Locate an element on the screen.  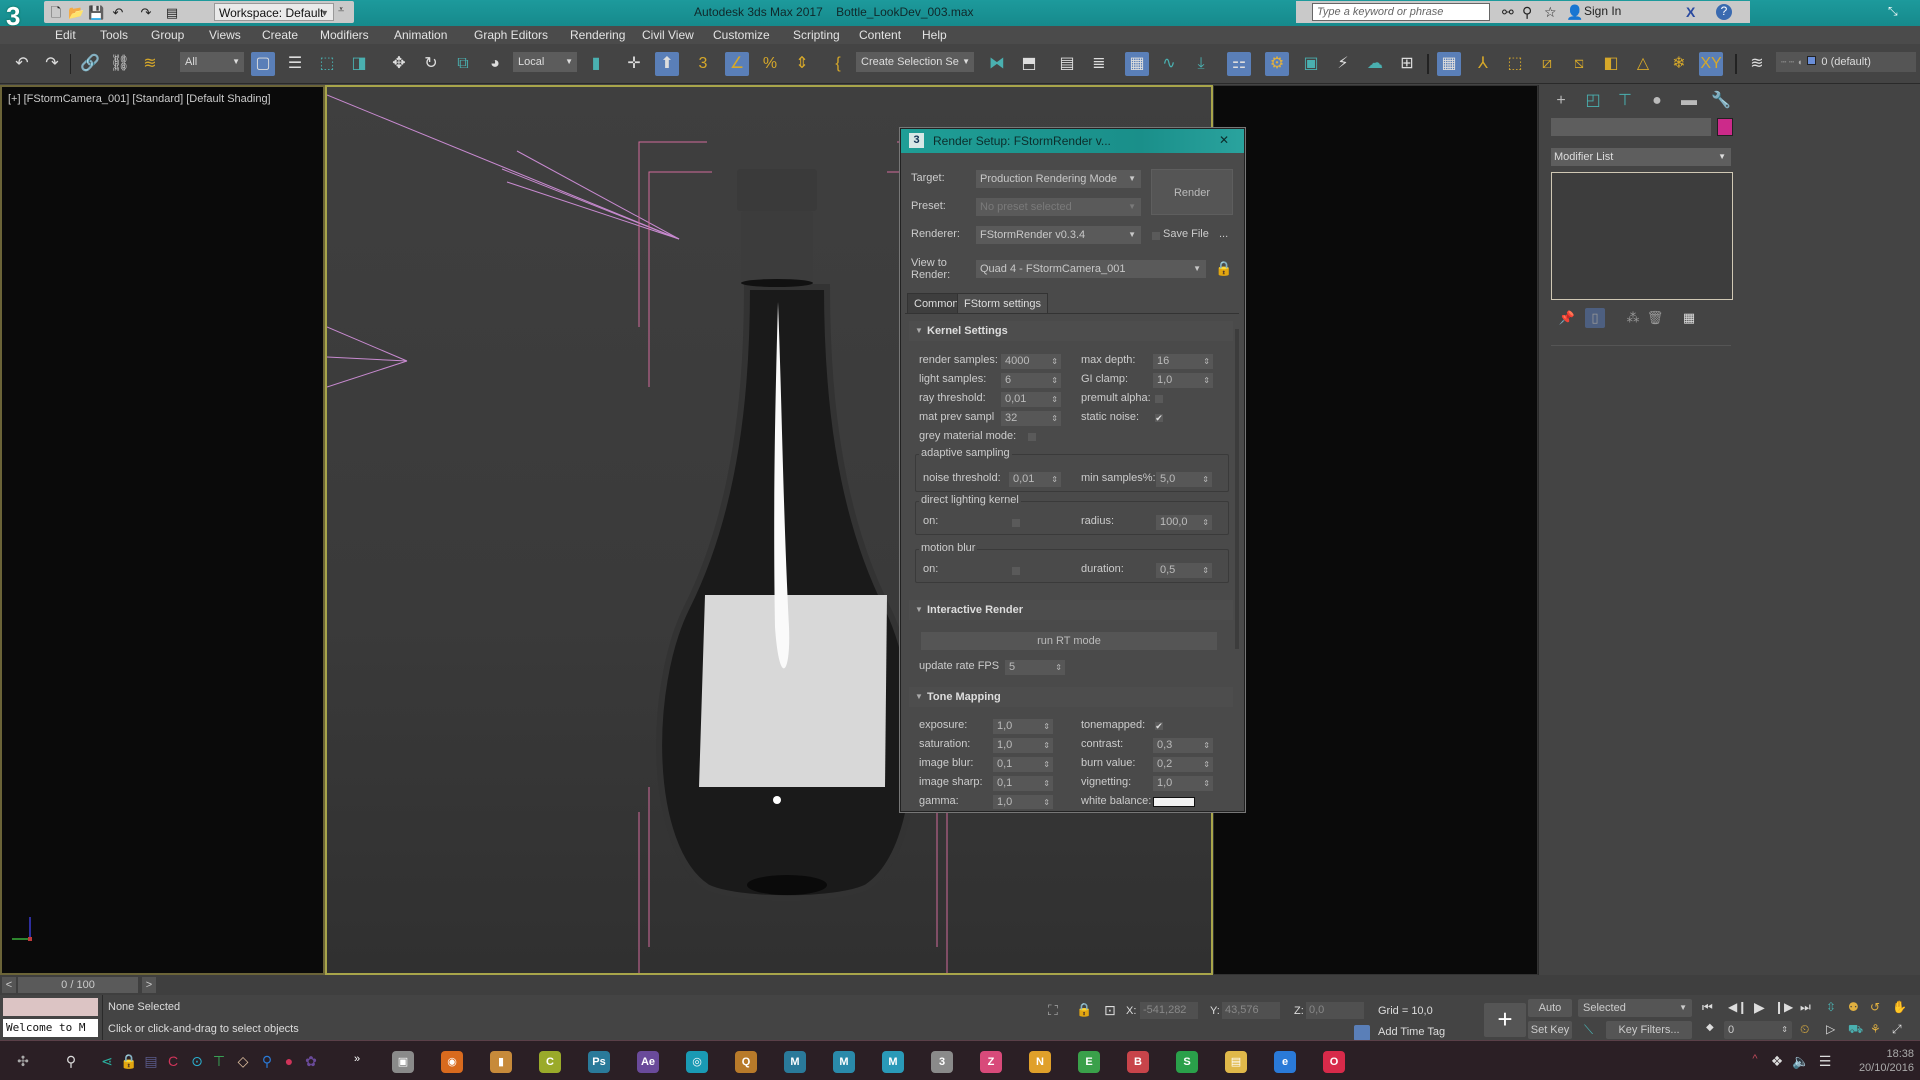
scale-icon: ⧉ is located at coordinates (463, 64).